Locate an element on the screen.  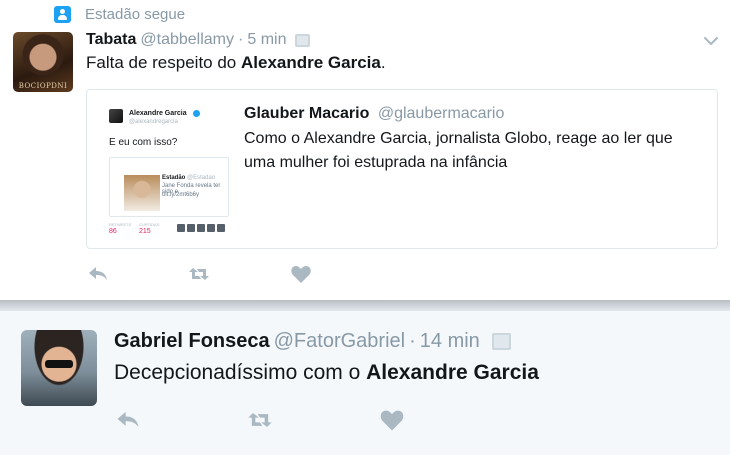
thumb-likes-label: CURTIDAS is located at coordinates (149, 224).